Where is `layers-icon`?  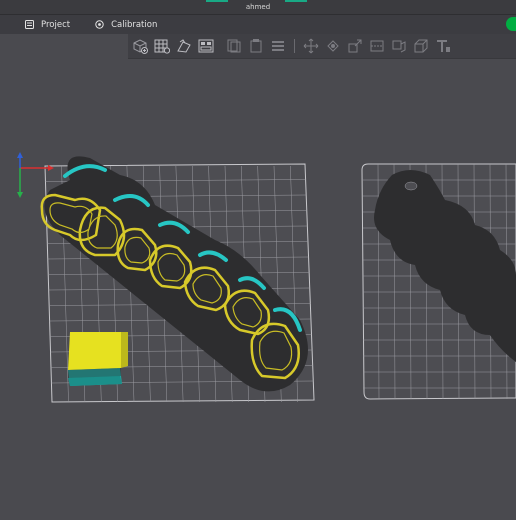
layers-icon is located at coordinates (278, 46).